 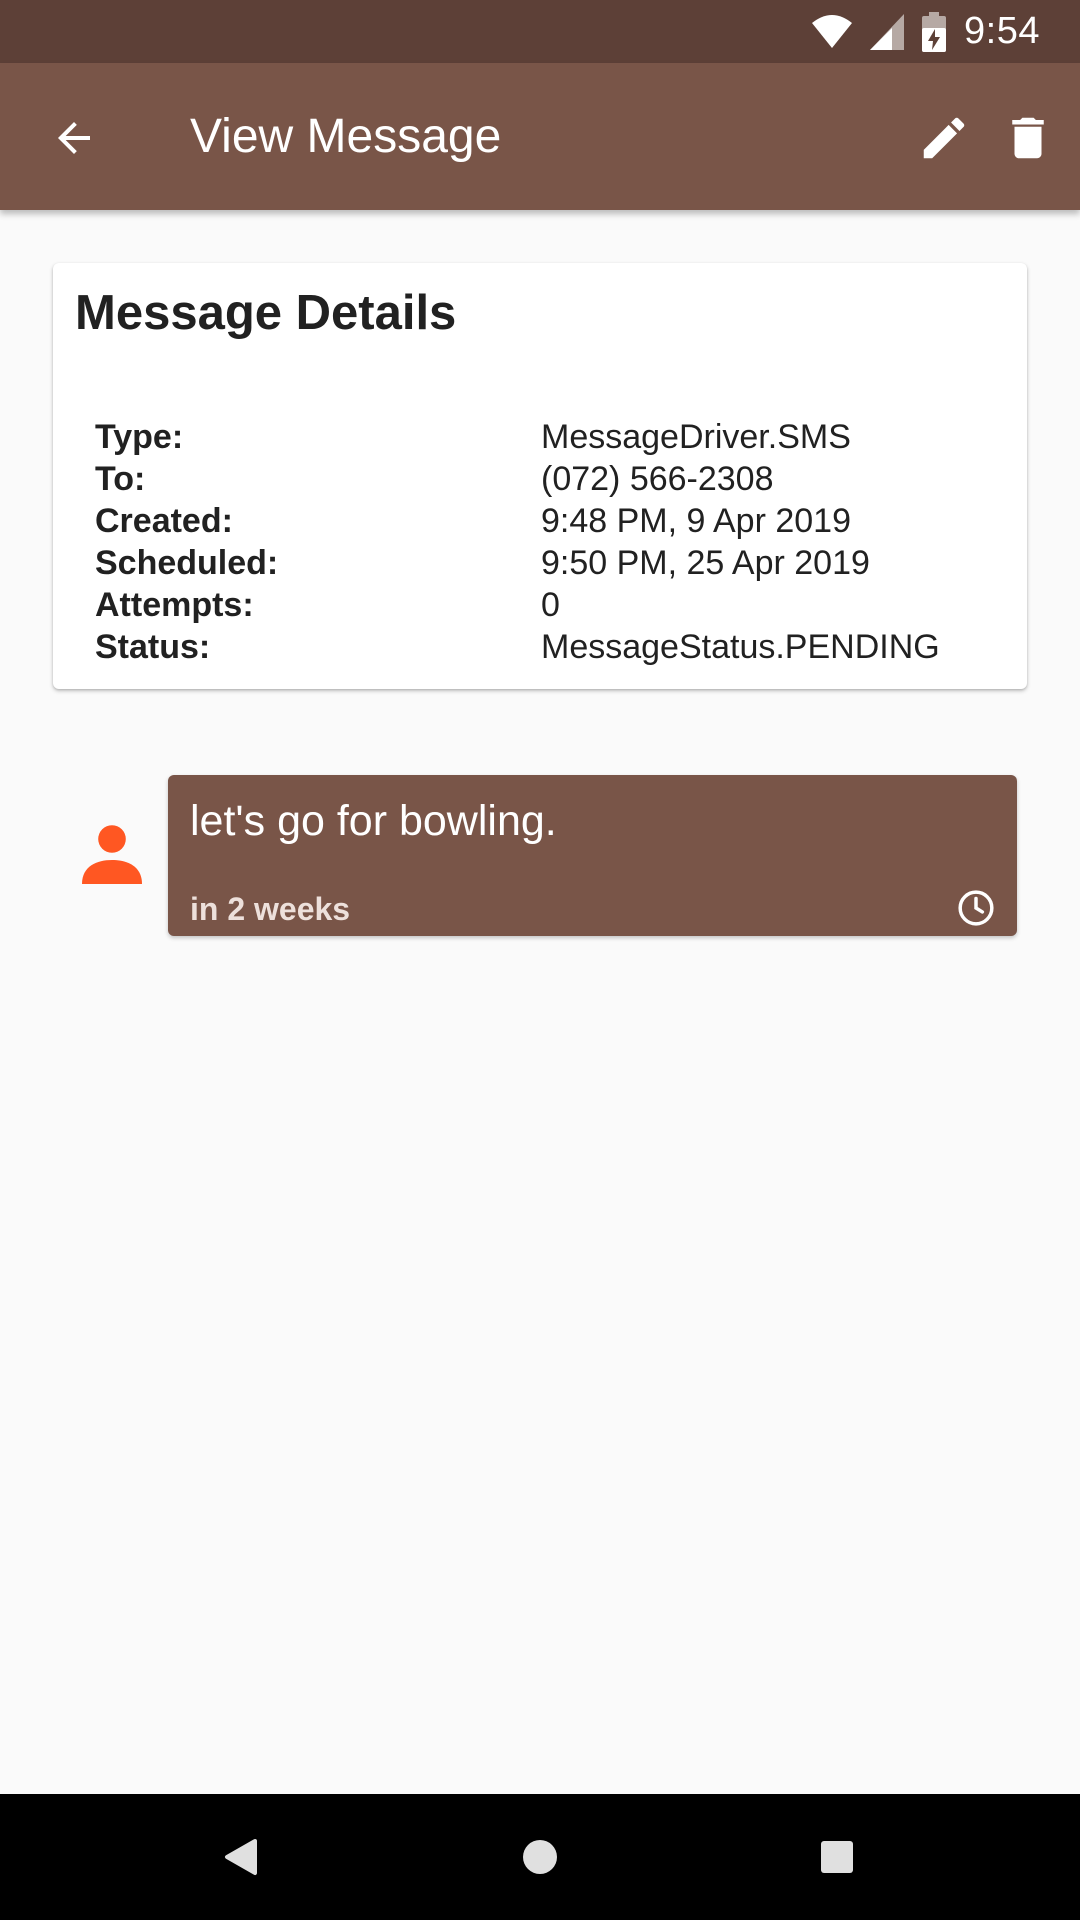 What do you see at coordinates (550, 604) in the screenshot?
I see `detail-value: 0` at bounding box center [550, 604].